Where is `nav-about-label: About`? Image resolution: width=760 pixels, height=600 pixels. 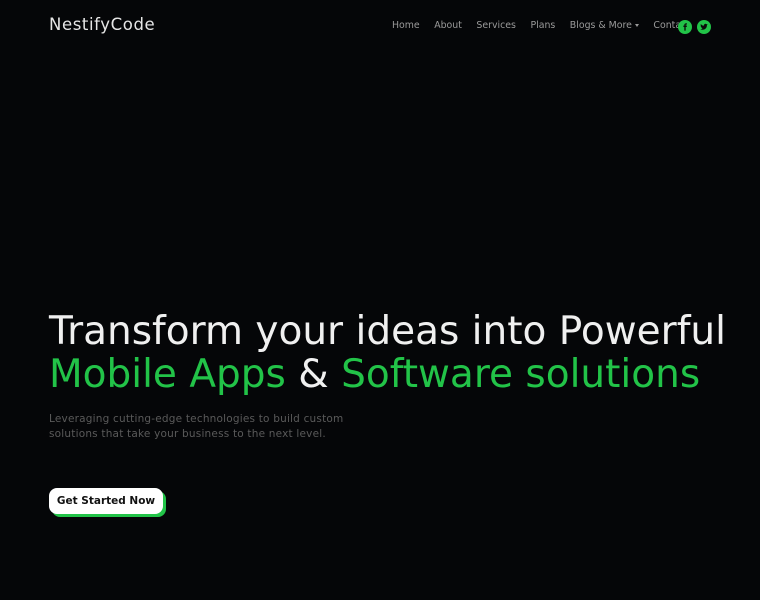 nav-about-label: About is located at coordinates (448, 25).